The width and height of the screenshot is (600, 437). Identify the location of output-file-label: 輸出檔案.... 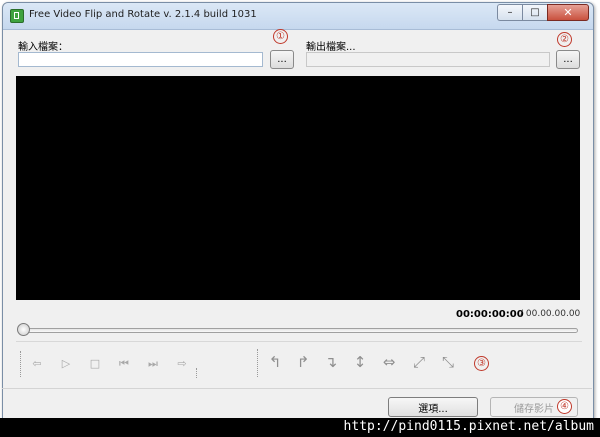
(331, 47).